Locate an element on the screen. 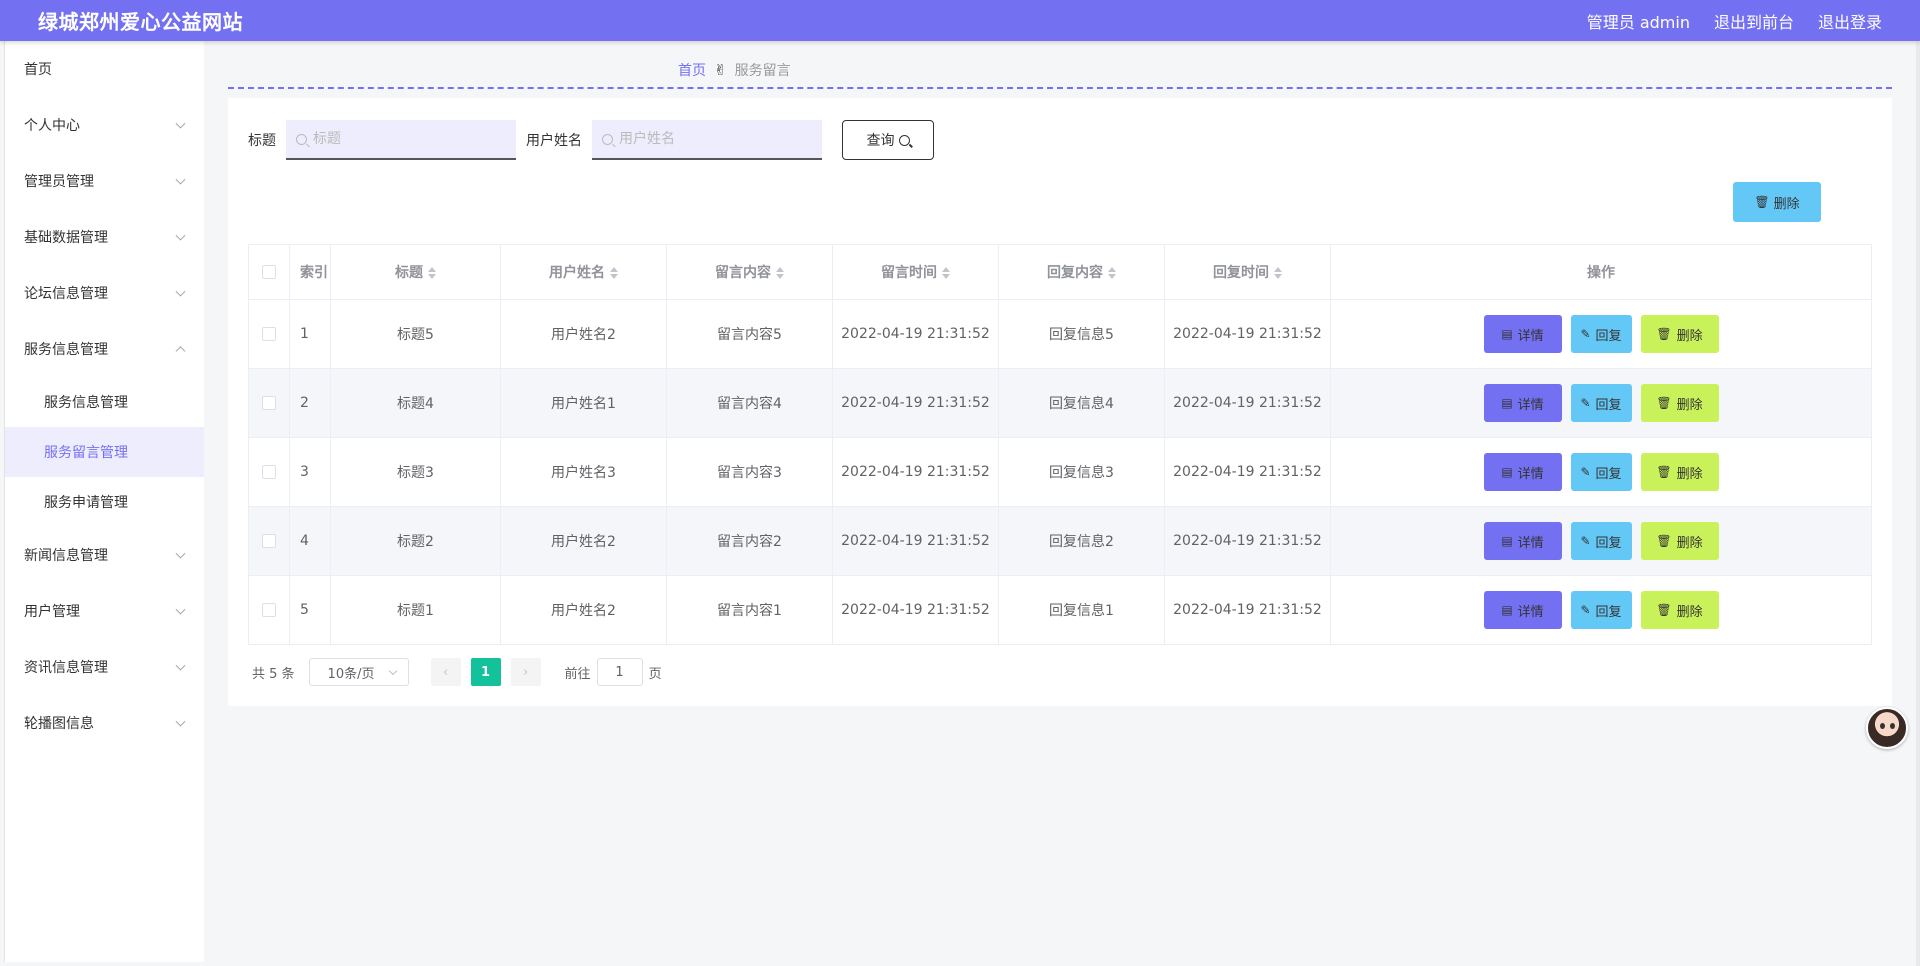  total-count: 共 5 条 is located at coordinates (273, 674).